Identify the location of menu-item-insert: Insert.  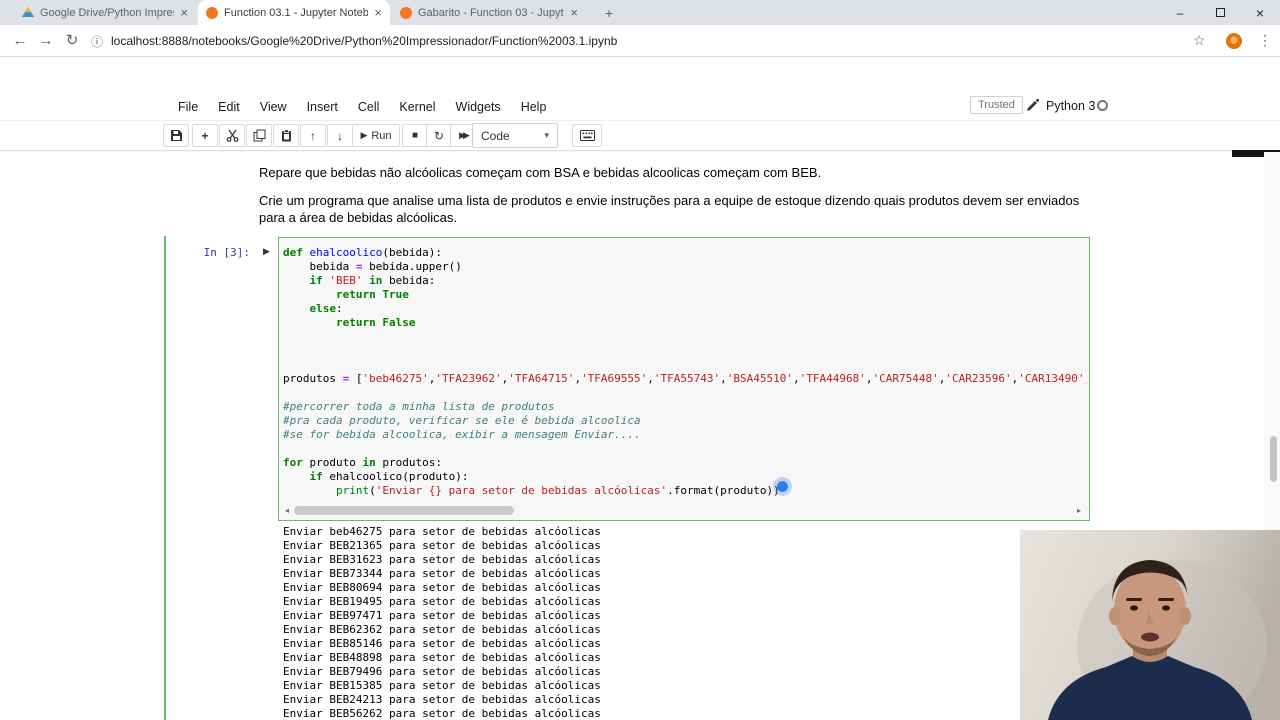
(322, 107).